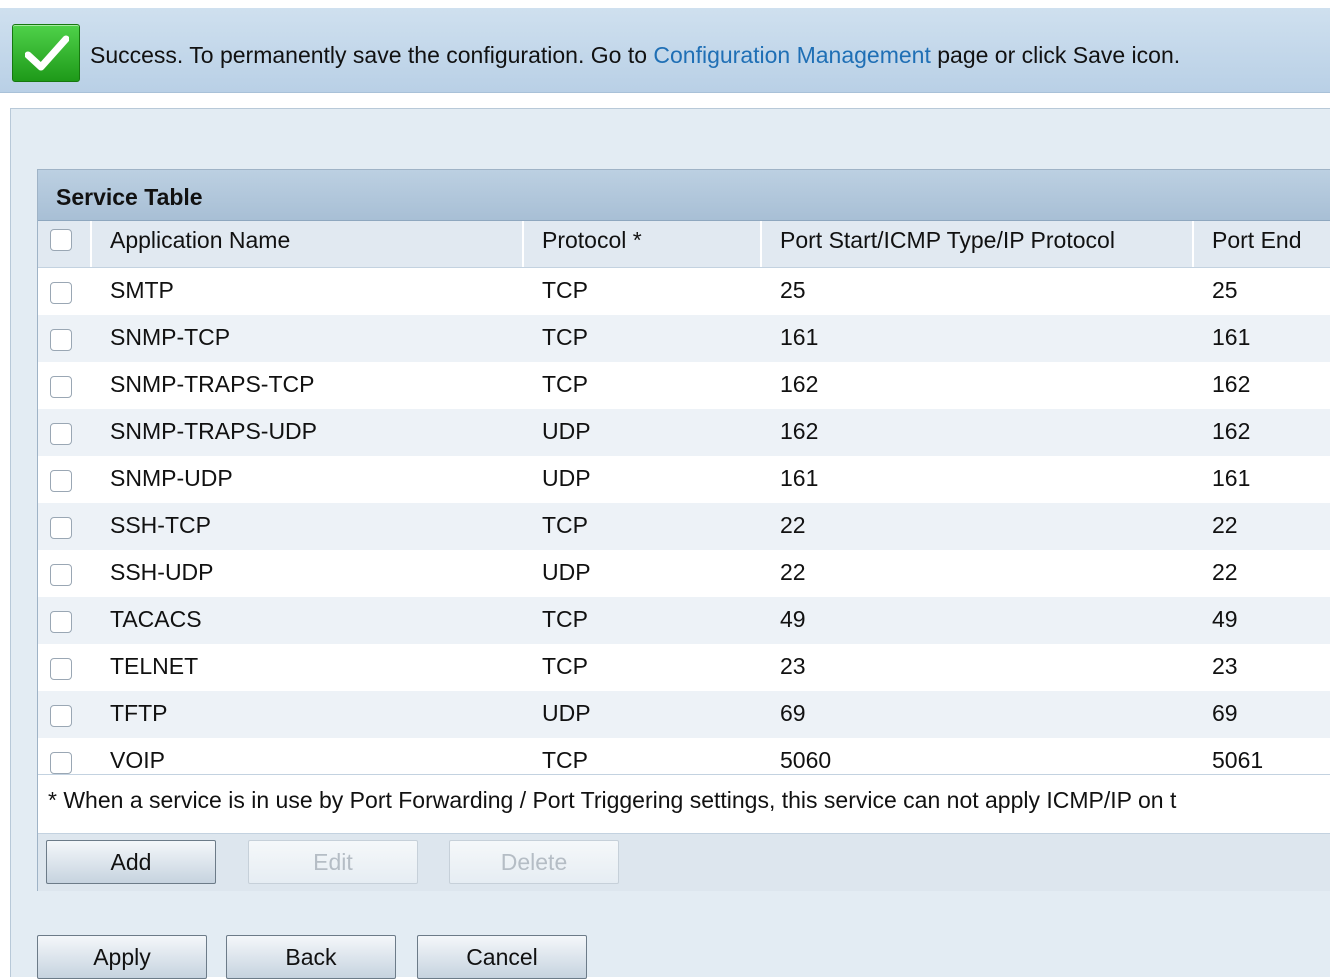 The image size is (1330, 979). Describe the element at coordinates (160, 525) in the screenshot. I see `cell-application-name: SSH-TCP` at that location.